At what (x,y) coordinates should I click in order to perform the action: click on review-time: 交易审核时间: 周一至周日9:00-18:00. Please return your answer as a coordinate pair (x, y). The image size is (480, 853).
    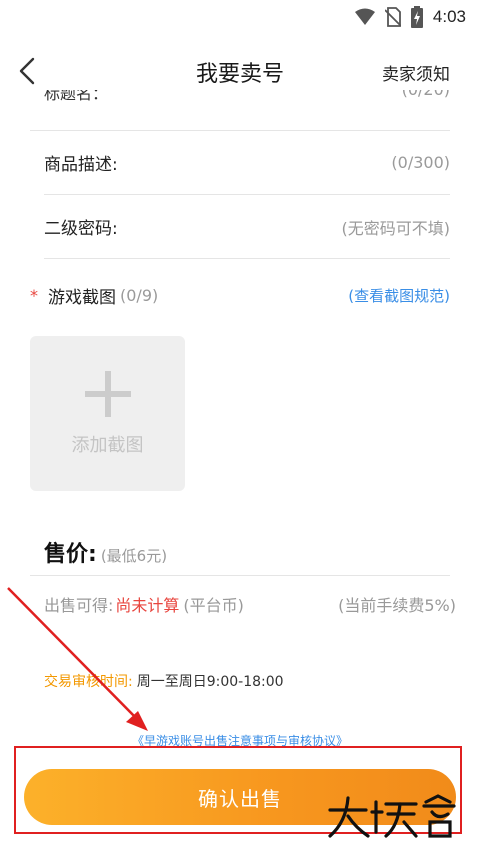
    Looking at the image, I should click on (164, 681).